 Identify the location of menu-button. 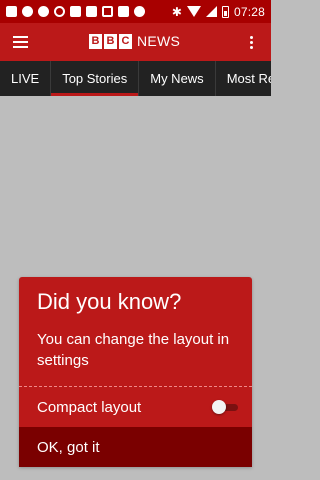
(20, 42).